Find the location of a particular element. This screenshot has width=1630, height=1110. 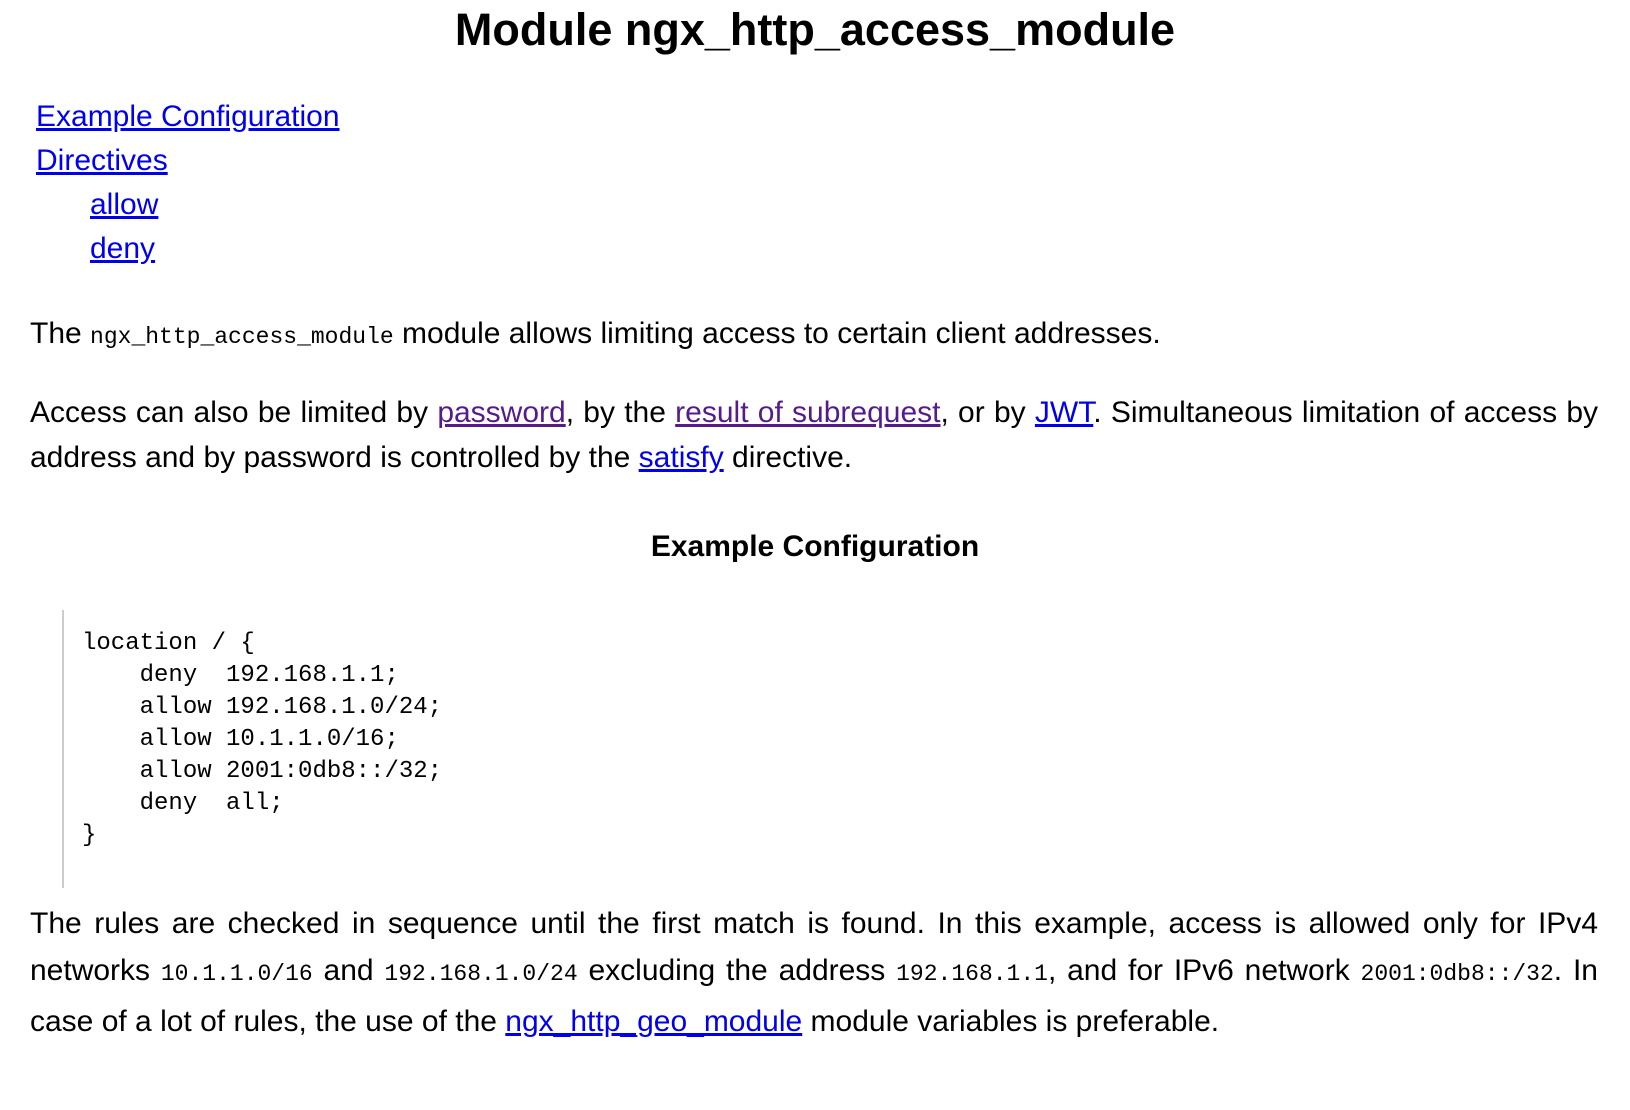

paragraph-text: , by the is located at coordinates (620, 412).